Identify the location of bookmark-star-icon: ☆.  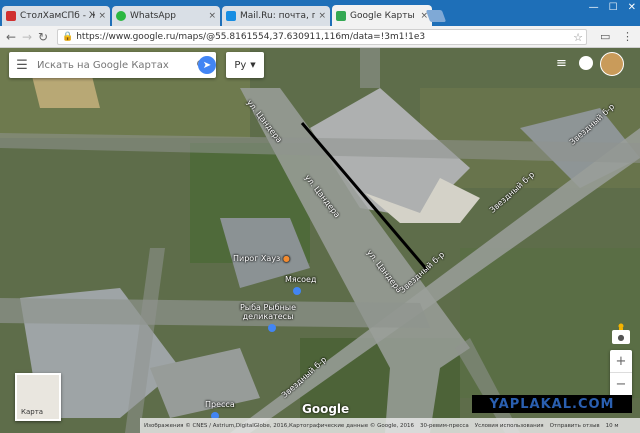
(578, 37).